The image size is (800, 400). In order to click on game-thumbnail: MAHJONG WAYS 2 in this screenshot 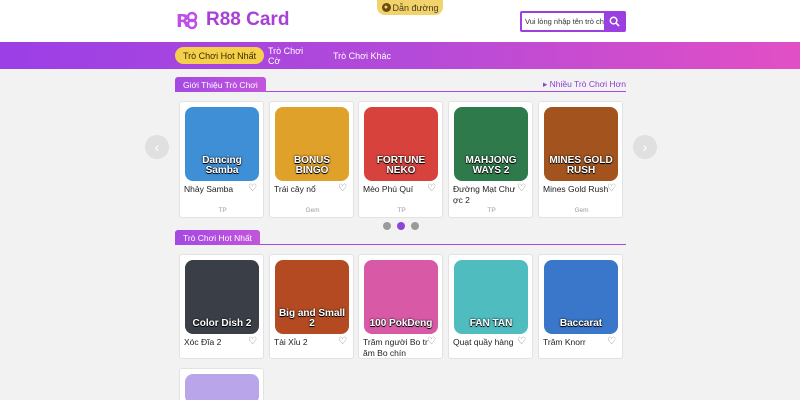, I will do `click(491, 144)`.